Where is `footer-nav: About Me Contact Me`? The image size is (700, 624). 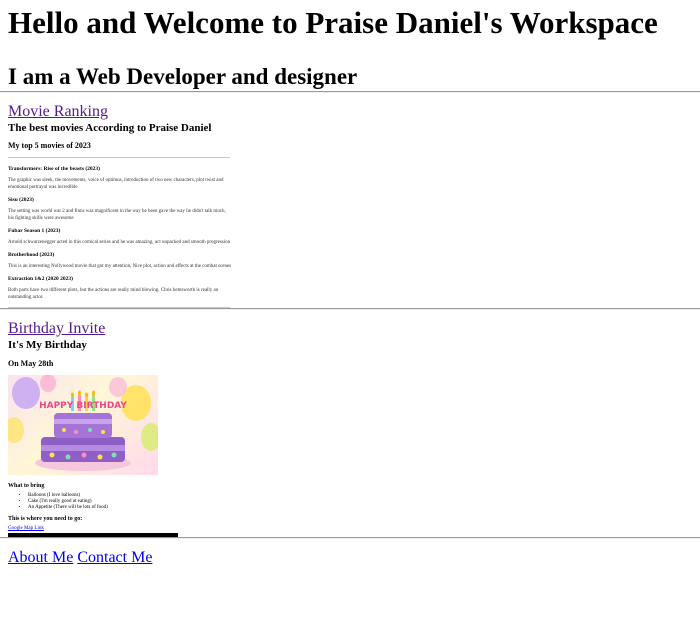
footer-nav: About Me Contact Me is located at coordinates (350, 553).